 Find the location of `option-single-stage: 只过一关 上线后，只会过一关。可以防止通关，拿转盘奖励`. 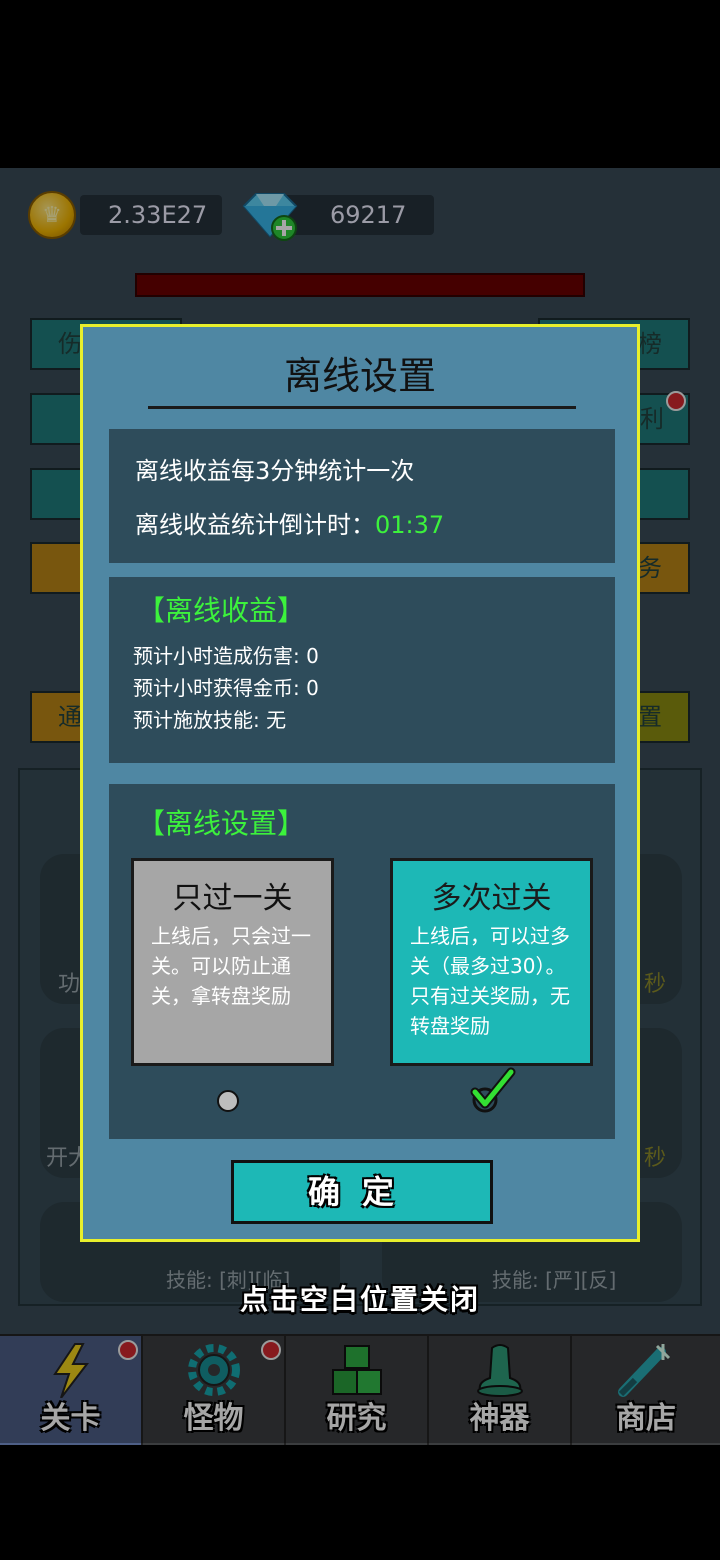

option-single-stage: 只过一关 上线后，只会过一关。可以防止通关，拿转盘奖励 is located at coordinates (232, 962).